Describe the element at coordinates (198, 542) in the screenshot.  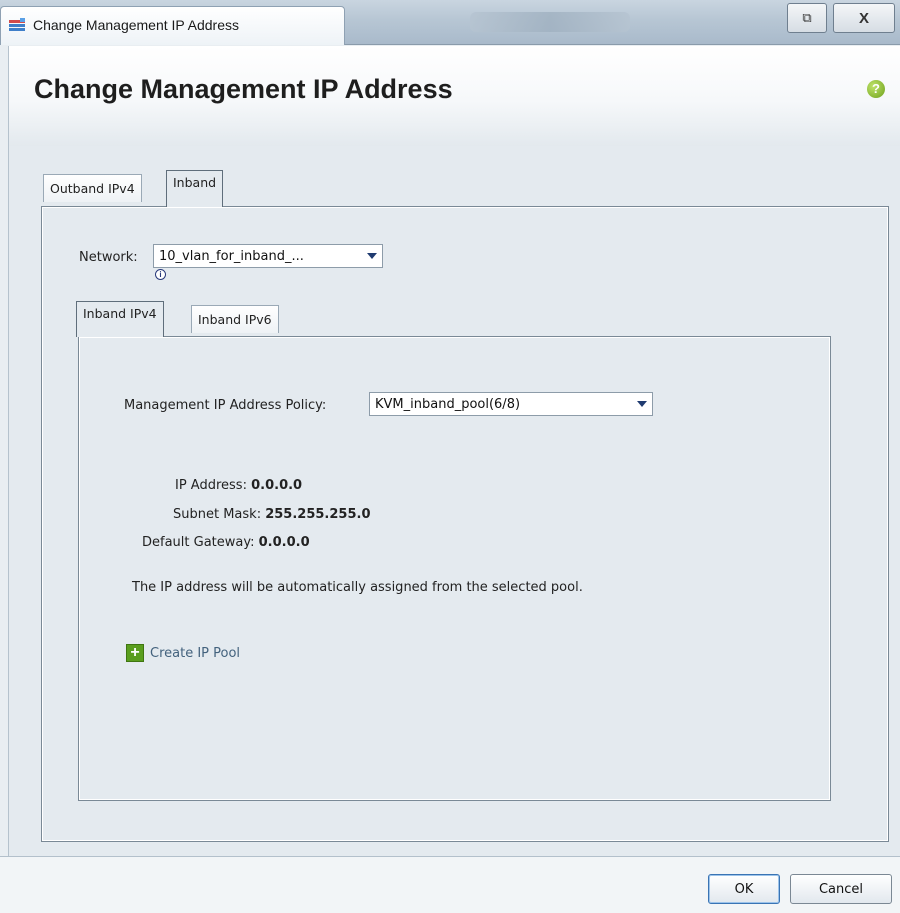
I see `default-gateway-label: Default Gateway:` at that location.